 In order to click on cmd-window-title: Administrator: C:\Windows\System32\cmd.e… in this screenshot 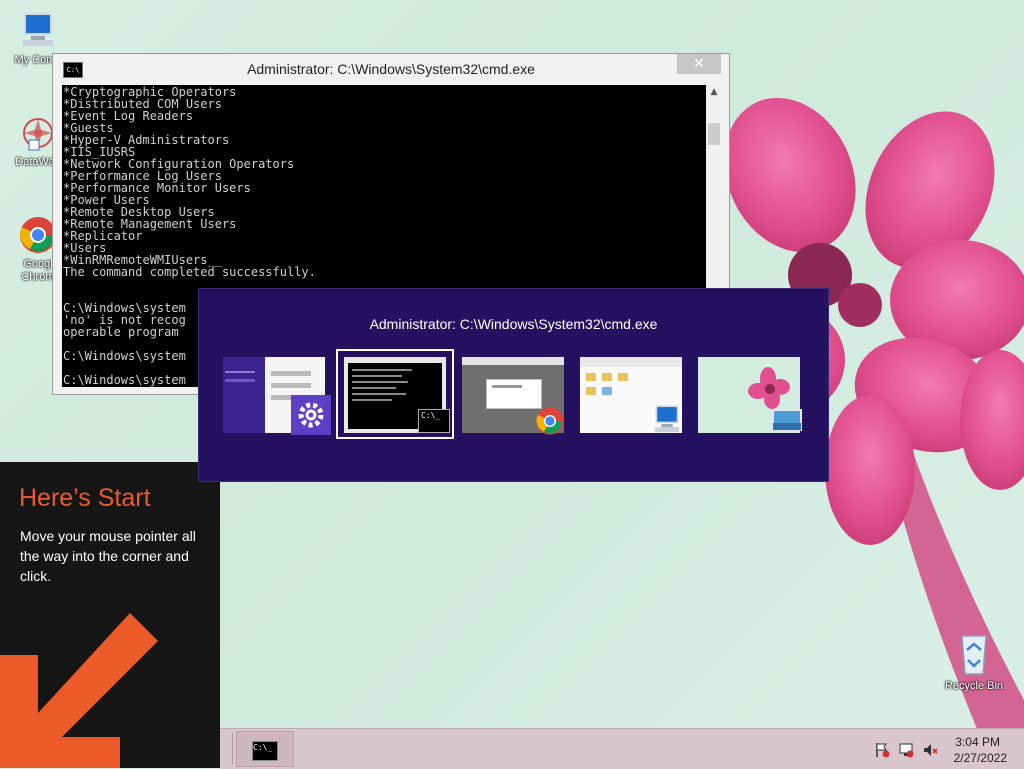, I will do `click(391, 69)`.